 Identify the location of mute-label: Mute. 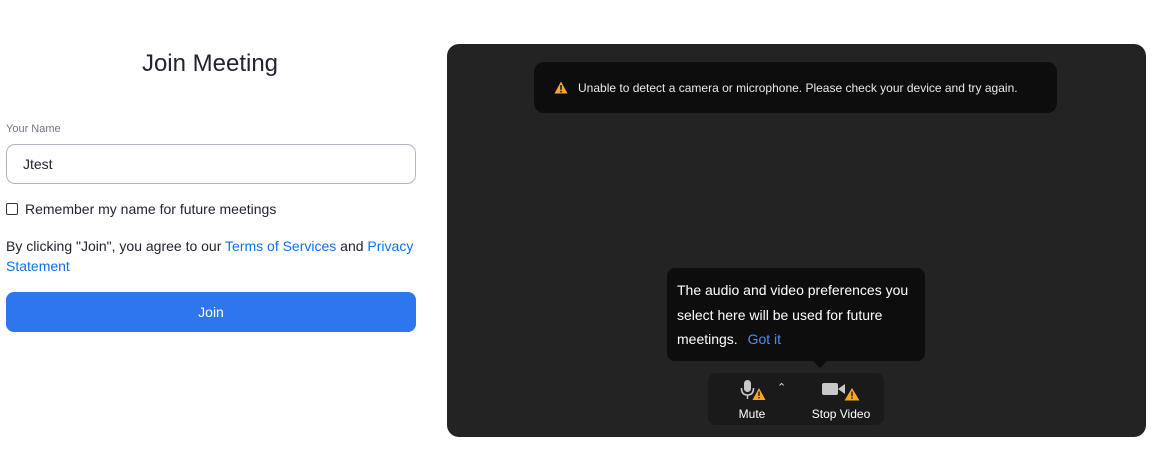
(752, 414).